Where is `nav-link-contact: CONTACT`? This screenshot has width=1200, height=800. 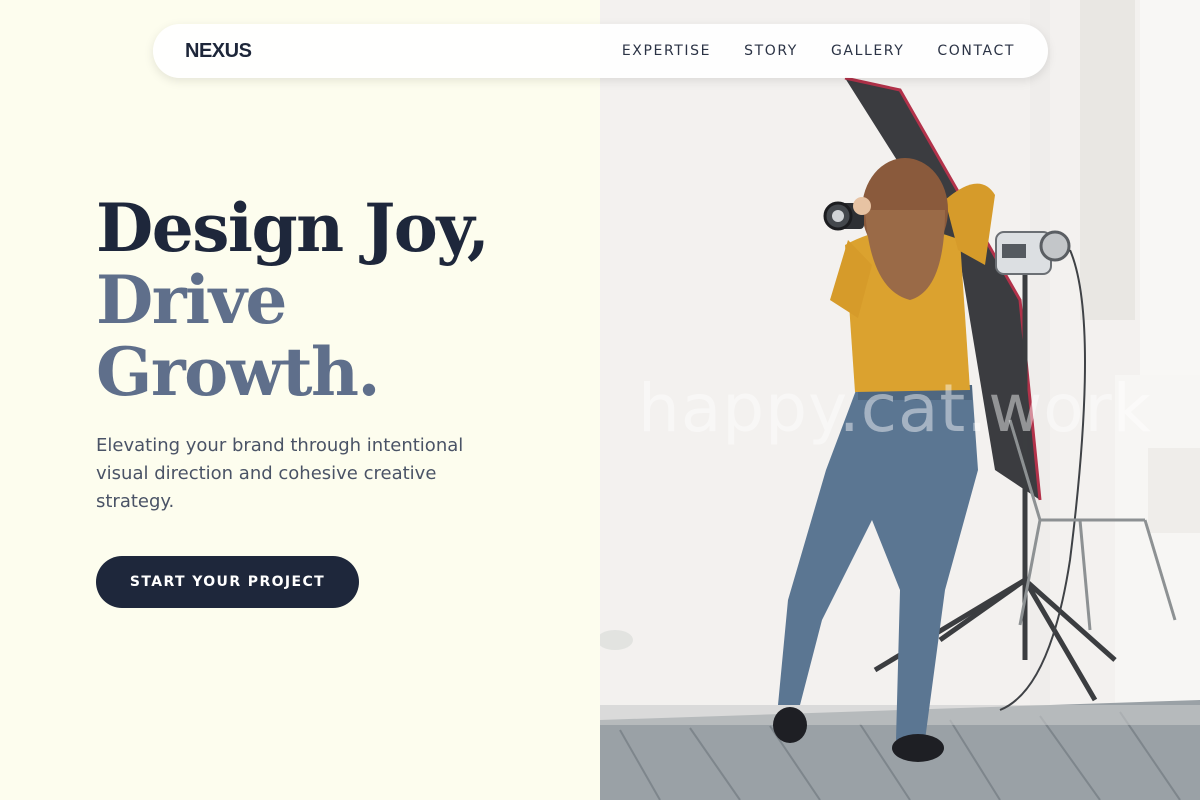
nav-link-contact: CONTACT is located at coordinates (976, 51).